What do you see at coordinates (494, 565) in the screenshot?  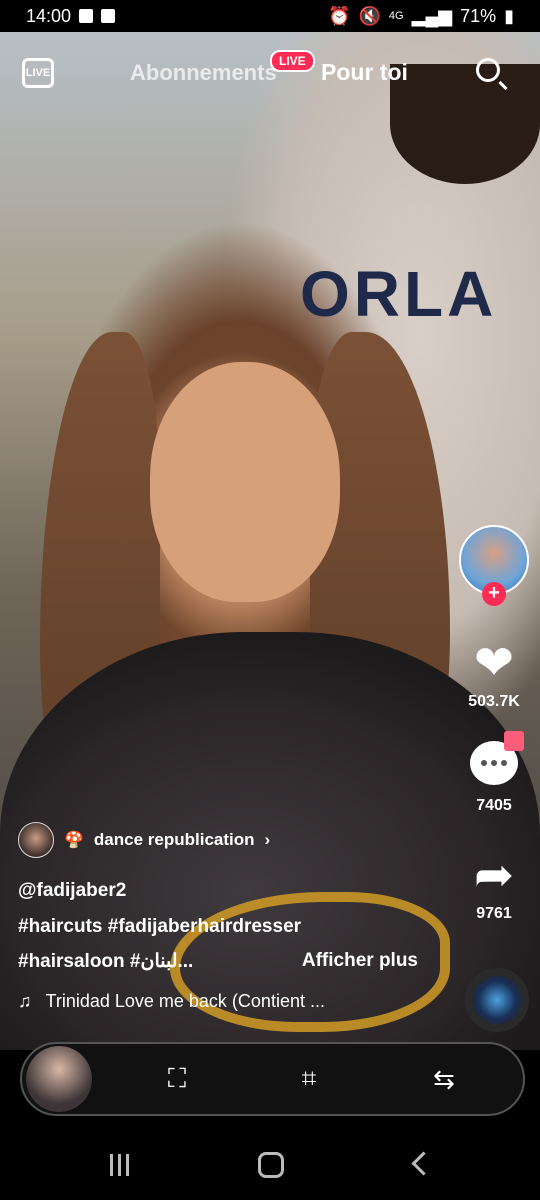 I see `creator-avatar: +` at bounding box center [494, 565].